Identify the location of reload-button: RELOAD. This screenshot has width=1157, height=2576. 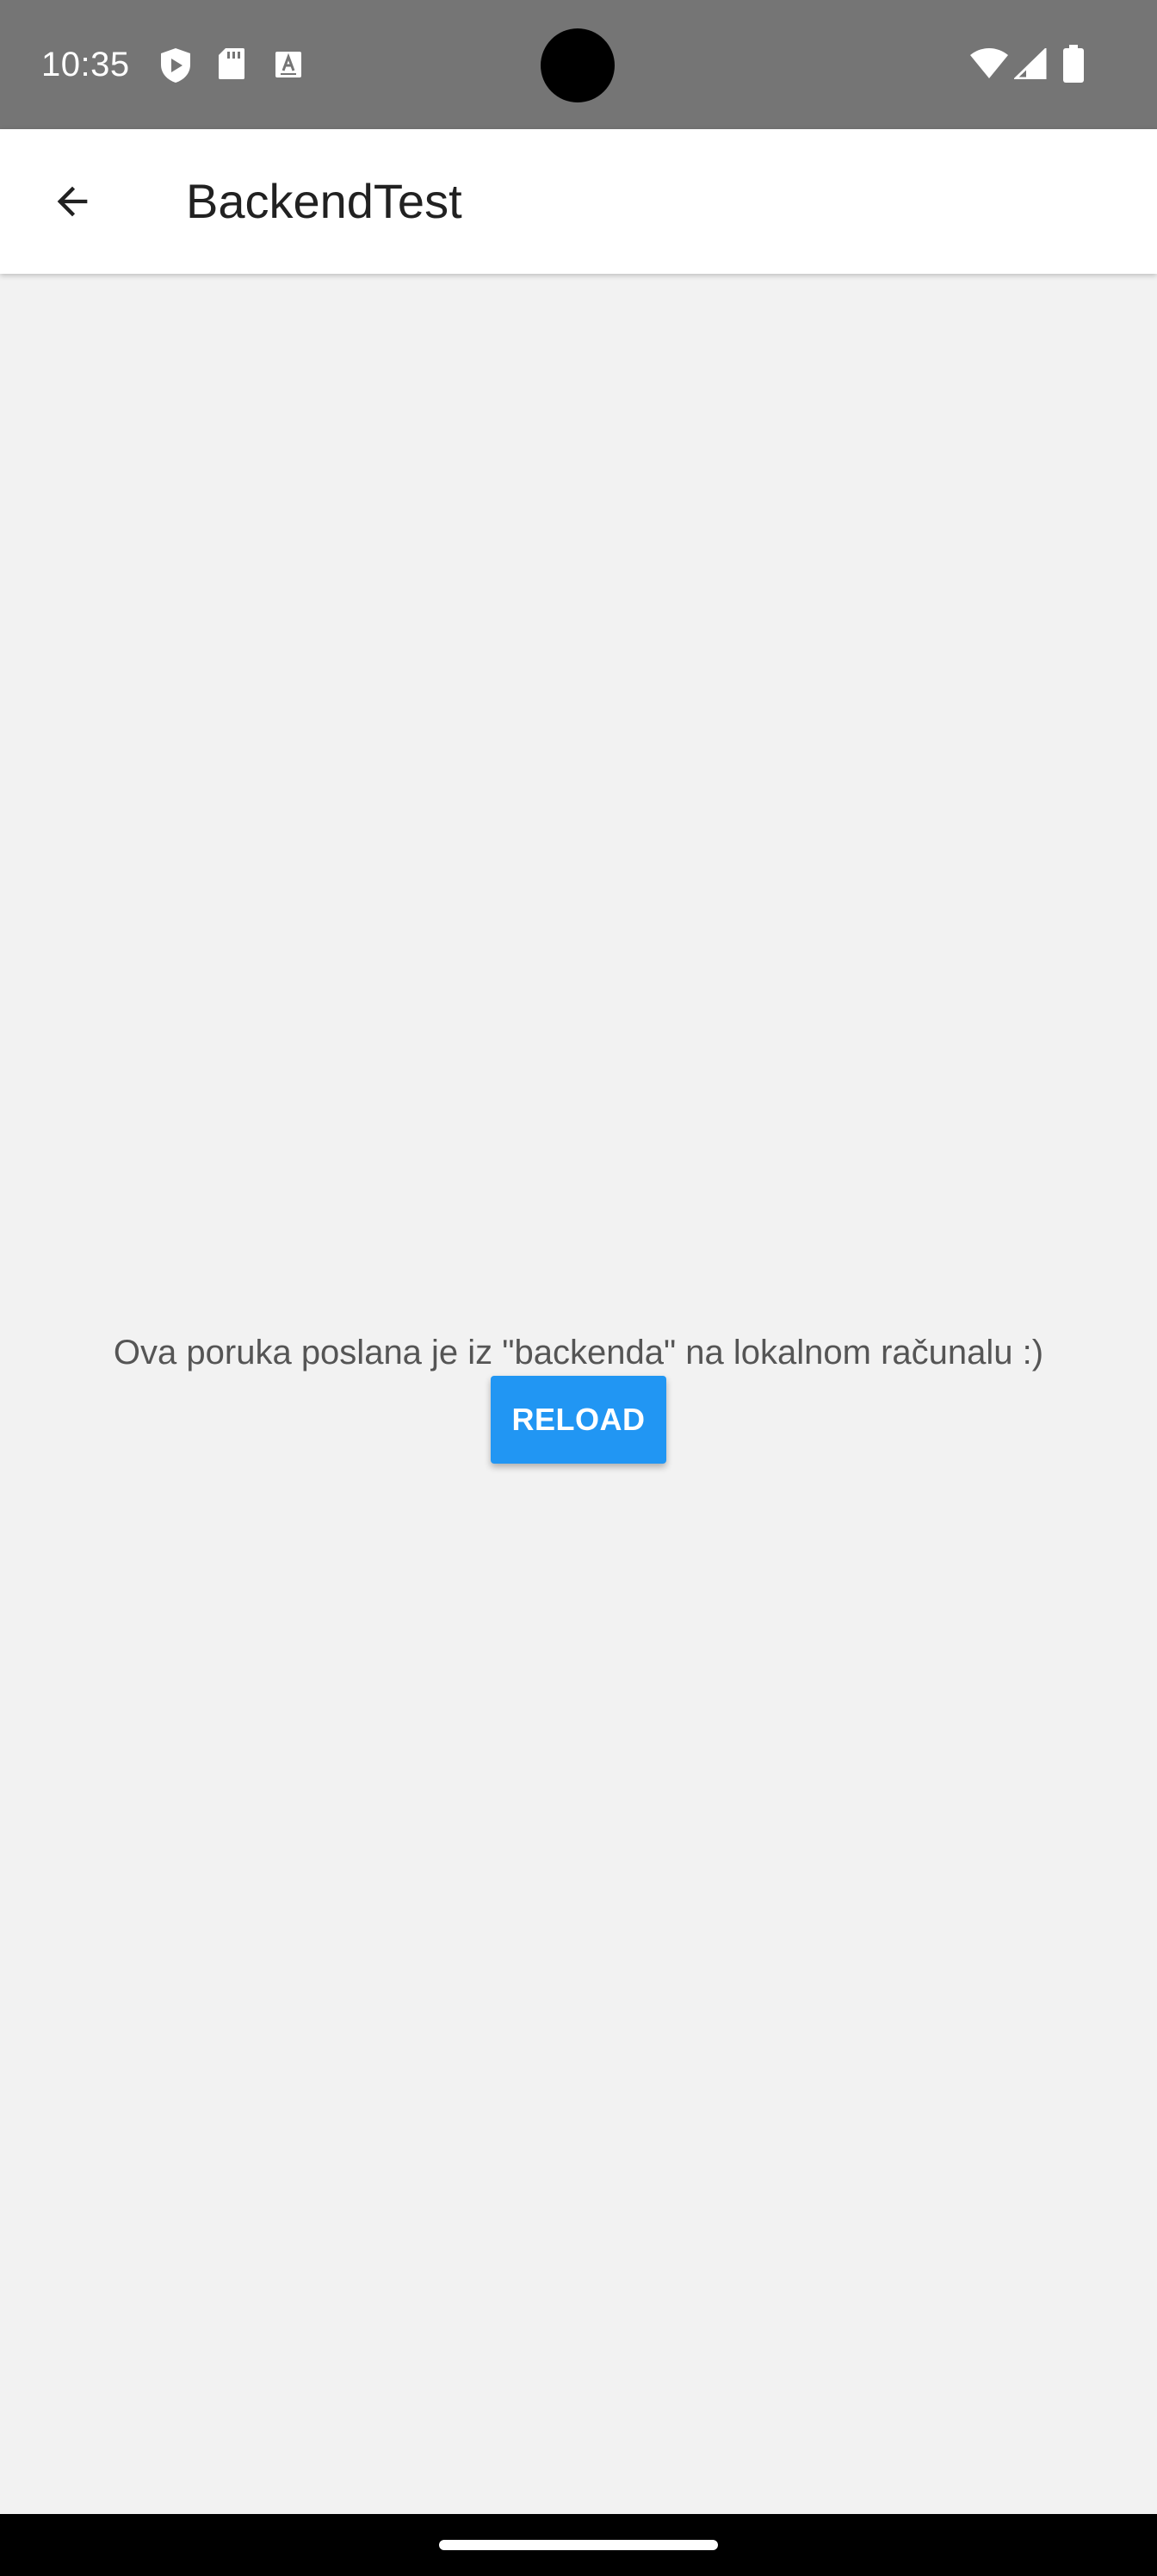
(579, 1420).